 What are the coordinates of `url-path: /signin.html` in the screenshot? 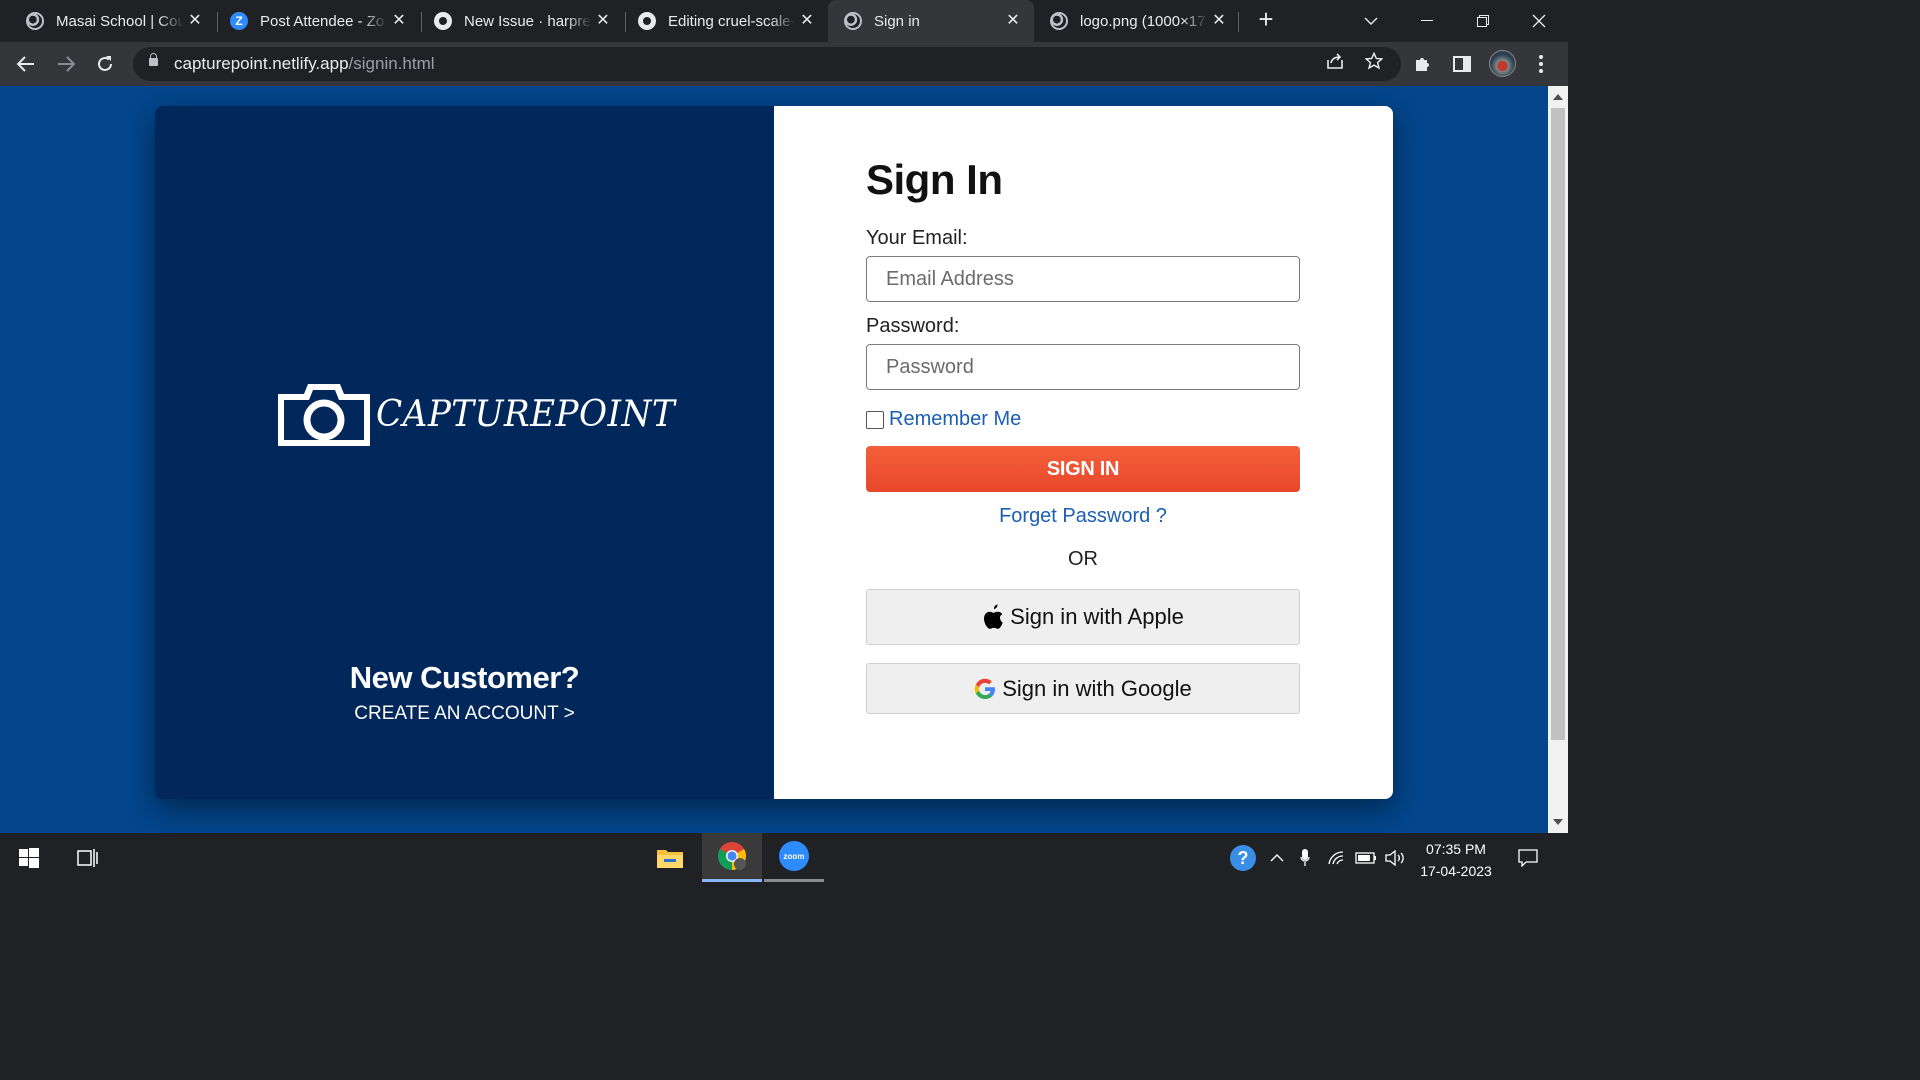 It's located at (391, 63).